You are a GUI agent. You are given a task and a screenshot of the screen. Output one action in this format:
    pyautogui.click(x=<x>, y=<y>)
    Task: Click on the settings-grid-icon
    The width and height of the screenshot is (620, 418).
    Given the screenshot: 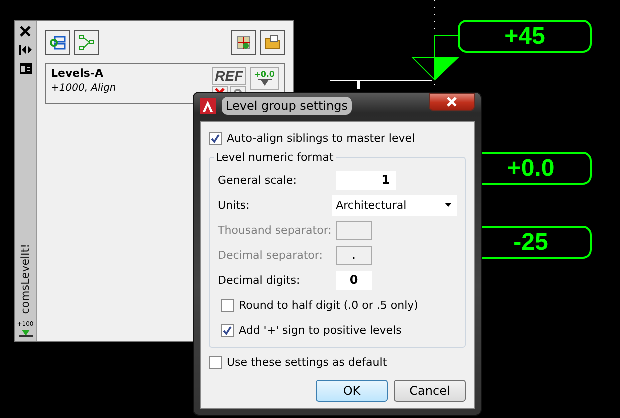 What is the action you would take?
    pyautogui.click(x=243, y=42)
    